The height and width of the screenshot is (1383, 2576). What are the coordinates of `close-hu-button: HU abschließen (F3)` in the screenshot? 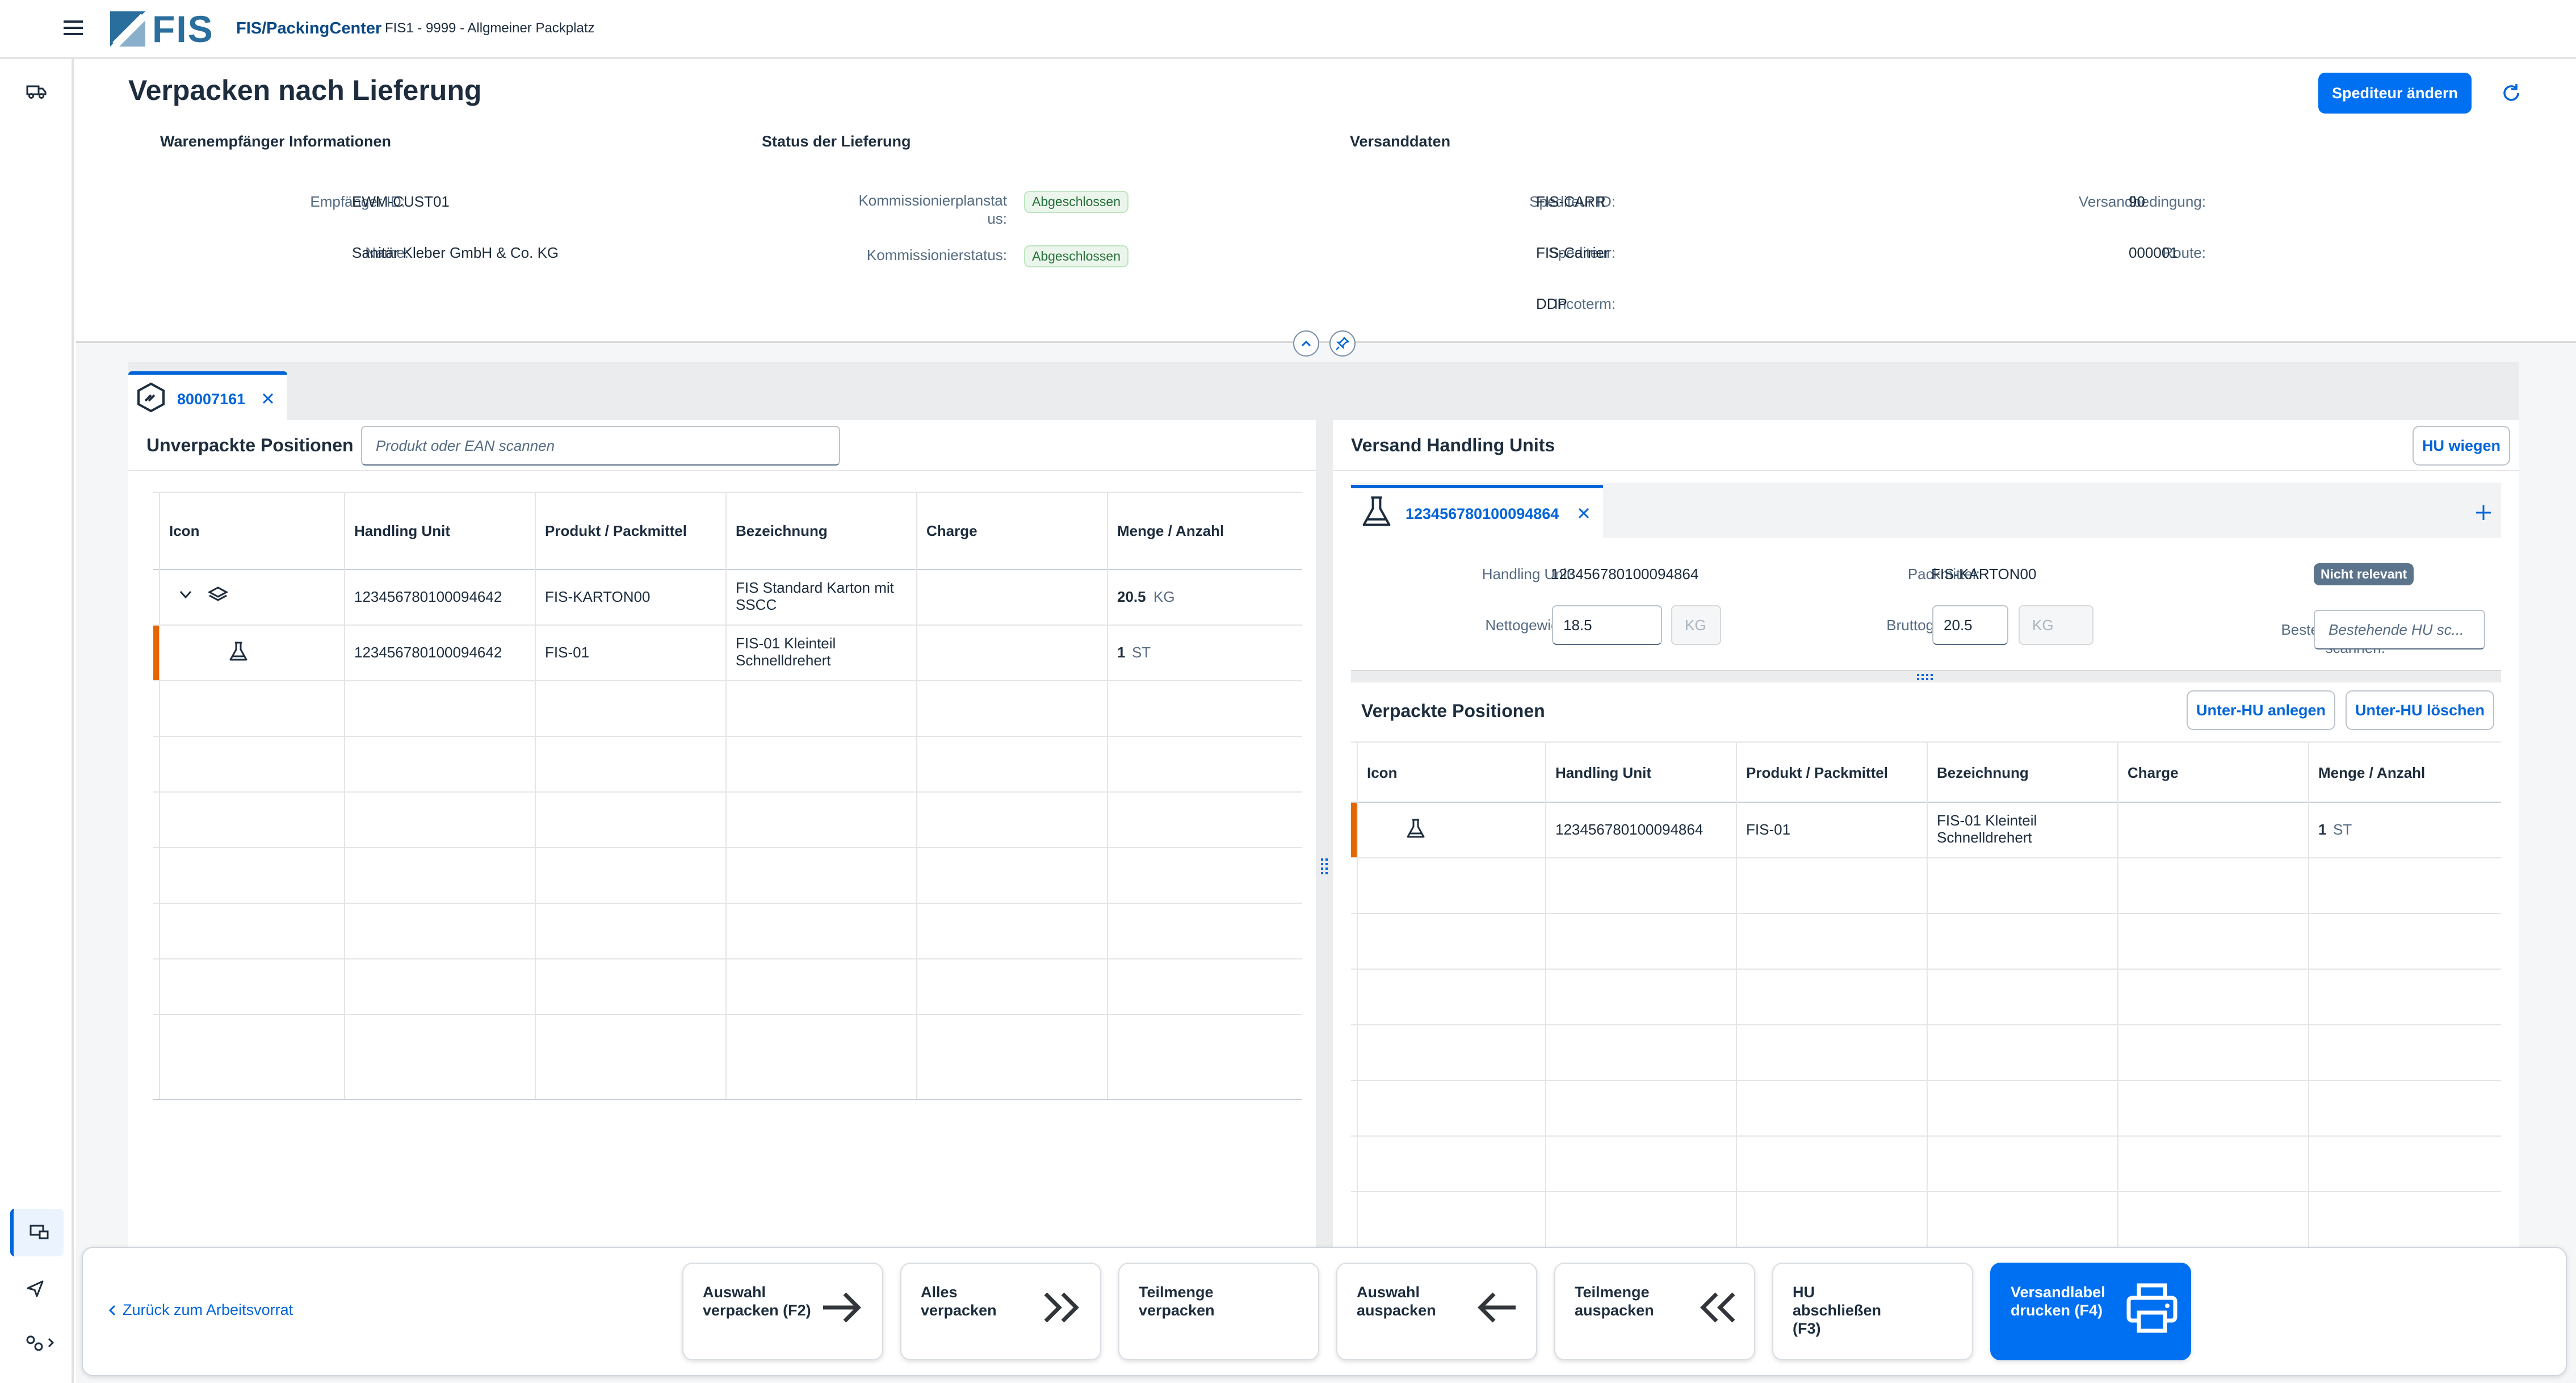 It's located at (1873, 1312).